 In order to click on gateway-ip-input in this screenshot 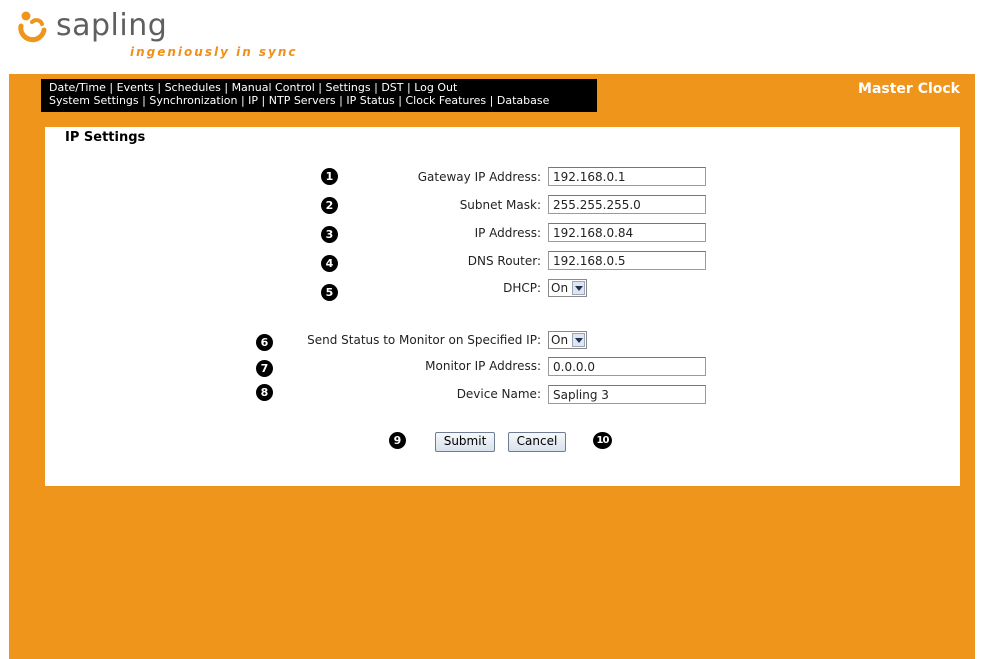, I will do `click(627, 176)`.